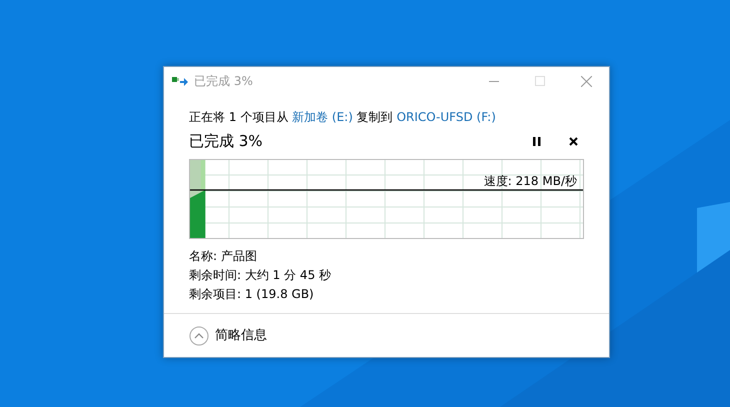 The height and width of the screenshot is (407, 730). I want to click on close-icon, so click(586, 81).